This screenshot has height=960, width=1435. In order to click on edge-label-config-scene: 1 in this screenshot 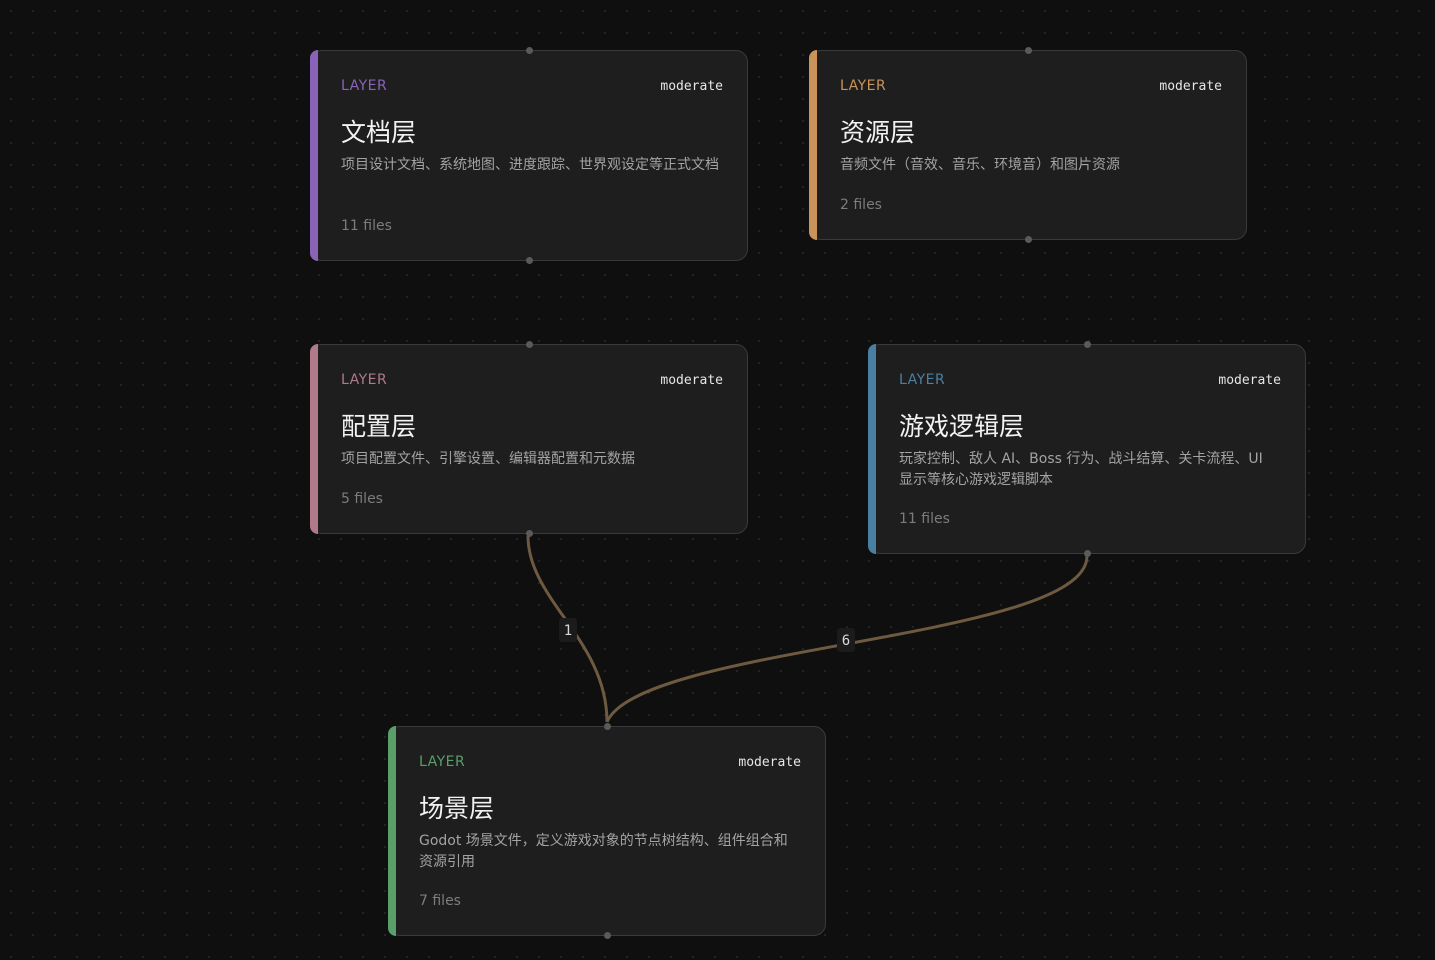, I will do `click(568, 631)`.